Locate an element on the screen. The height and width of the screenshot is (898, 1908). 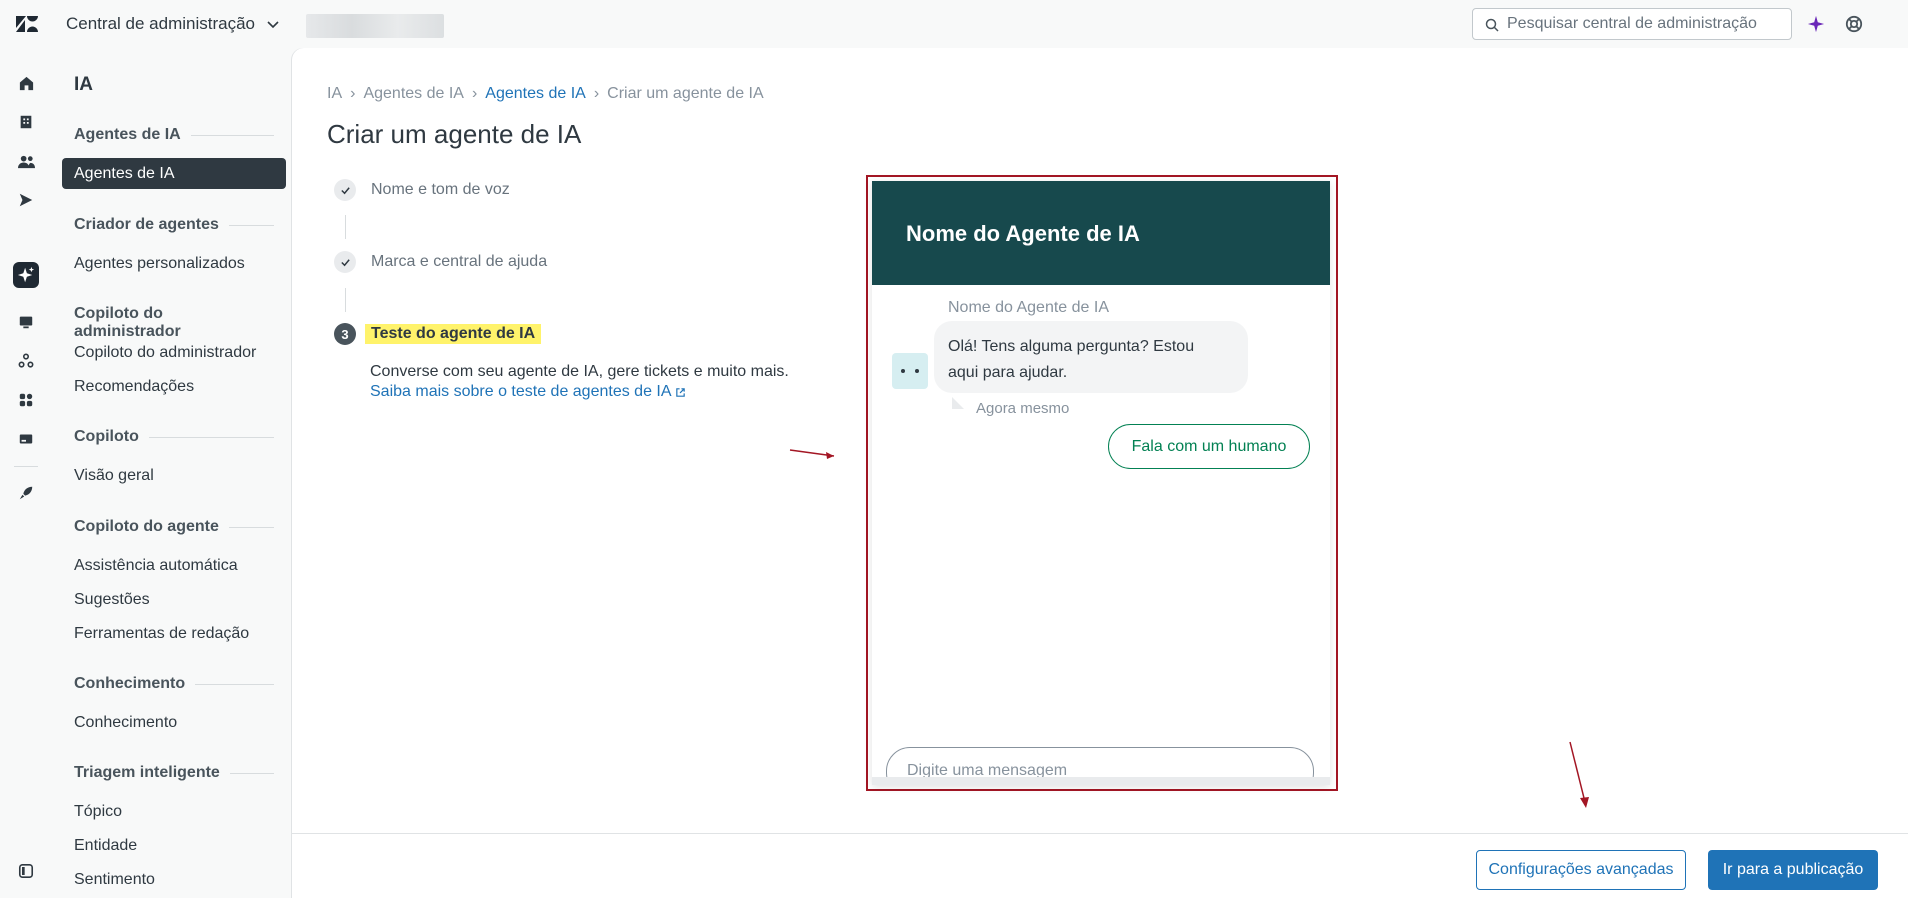
nav-group-copiloto-agente: Copiloto do agente is located at coordinates (174, 527).